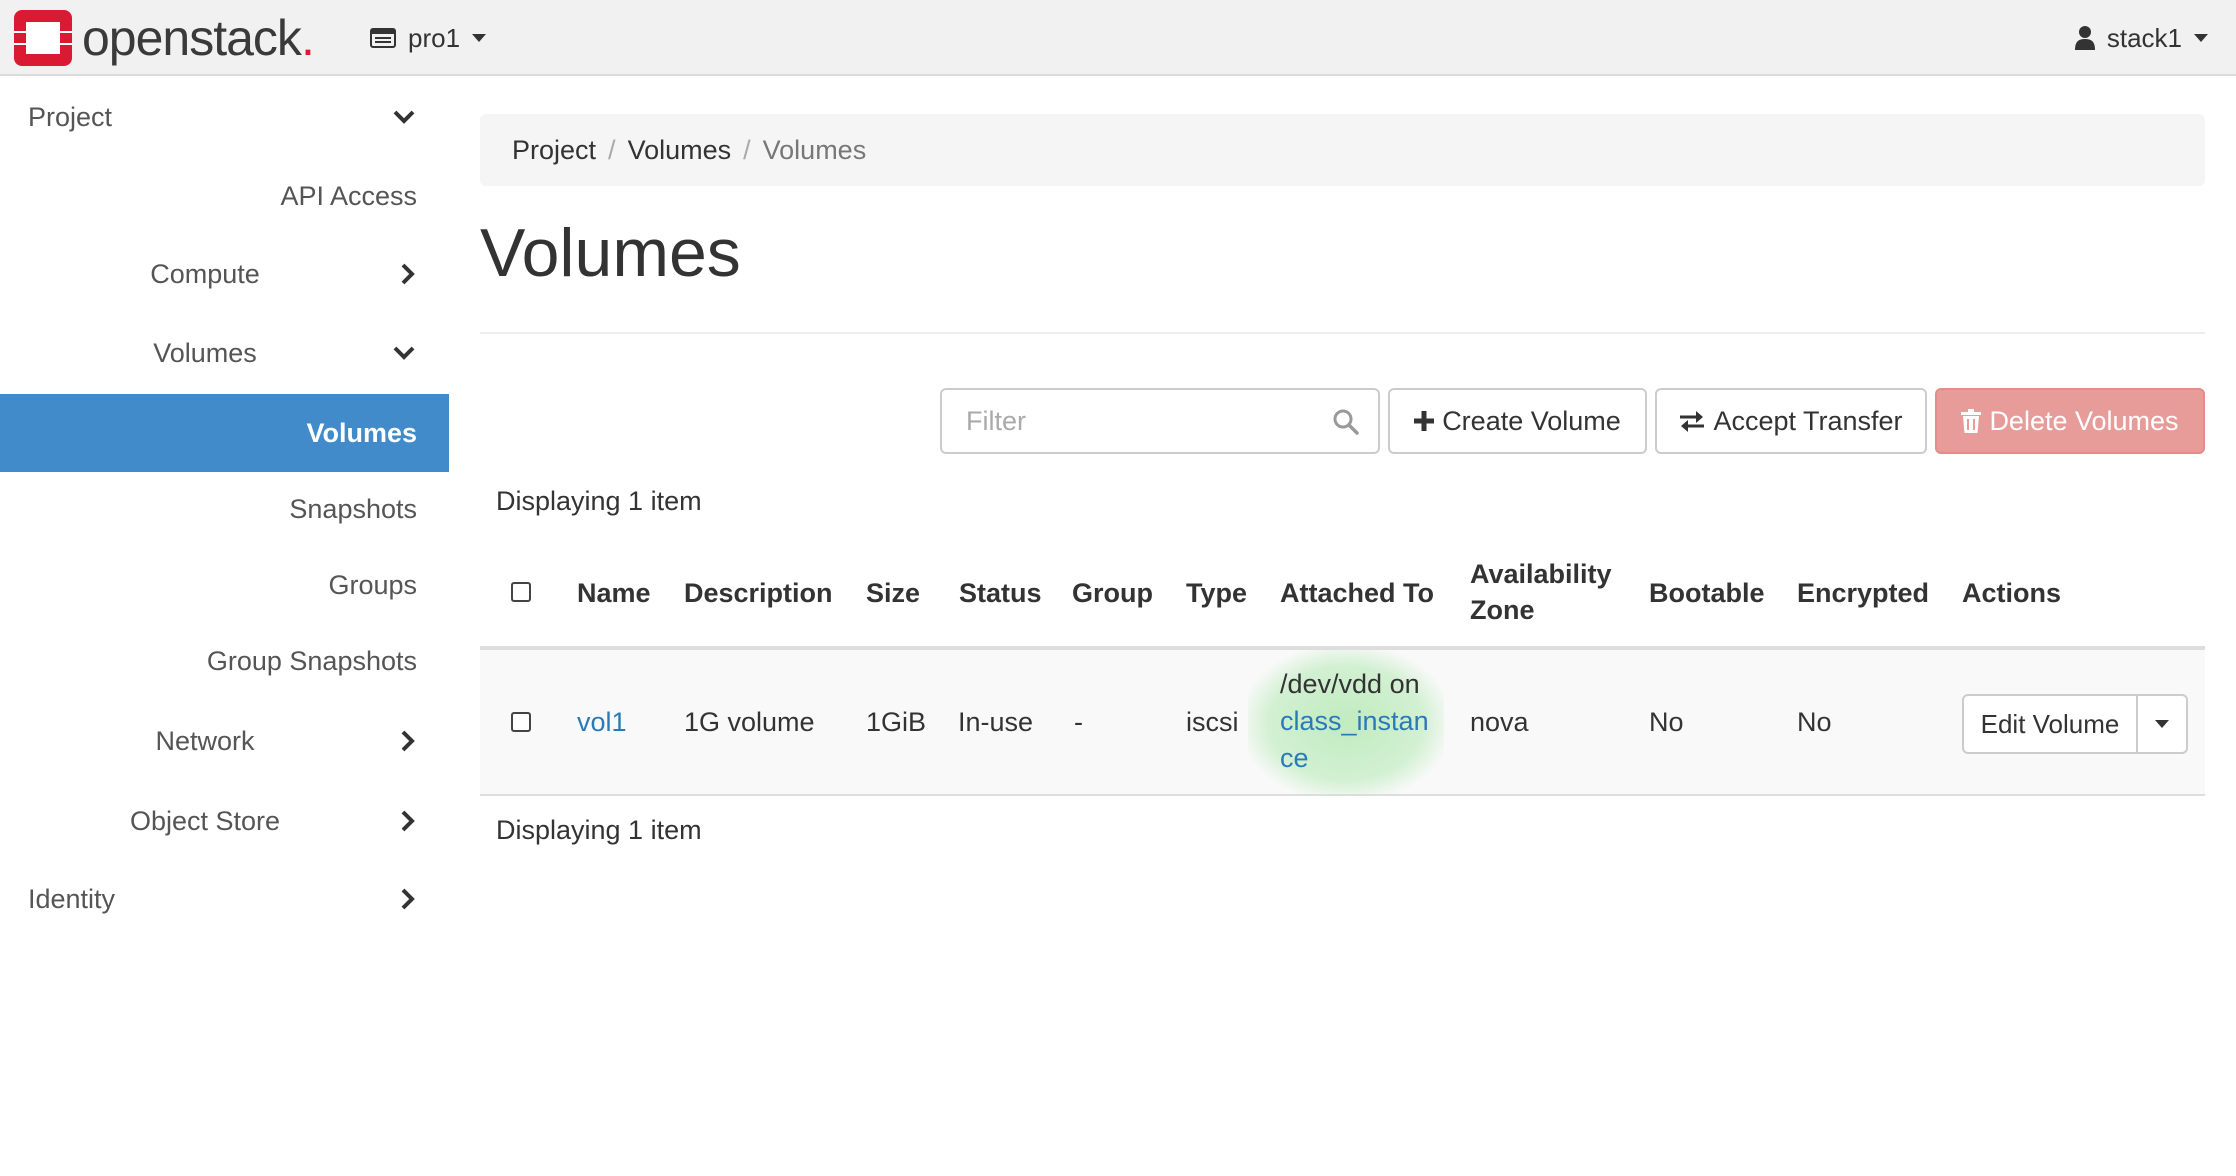  I want to click on user-name: stack1, so click(2144, 37).